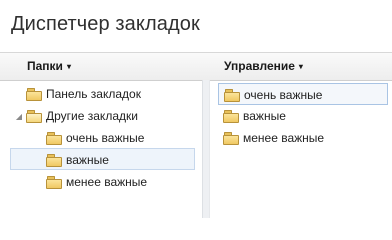 The image size is (392, 240). I want to click on tree-item-important: важные, so click(102, 159).